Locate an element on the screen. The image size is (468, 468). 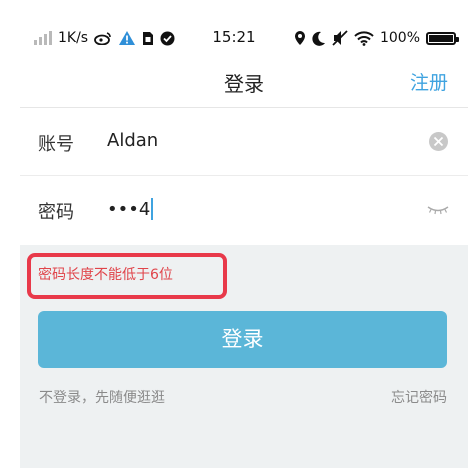
password-row: 密码 ••• 4 is located at coordinates (244, 210).